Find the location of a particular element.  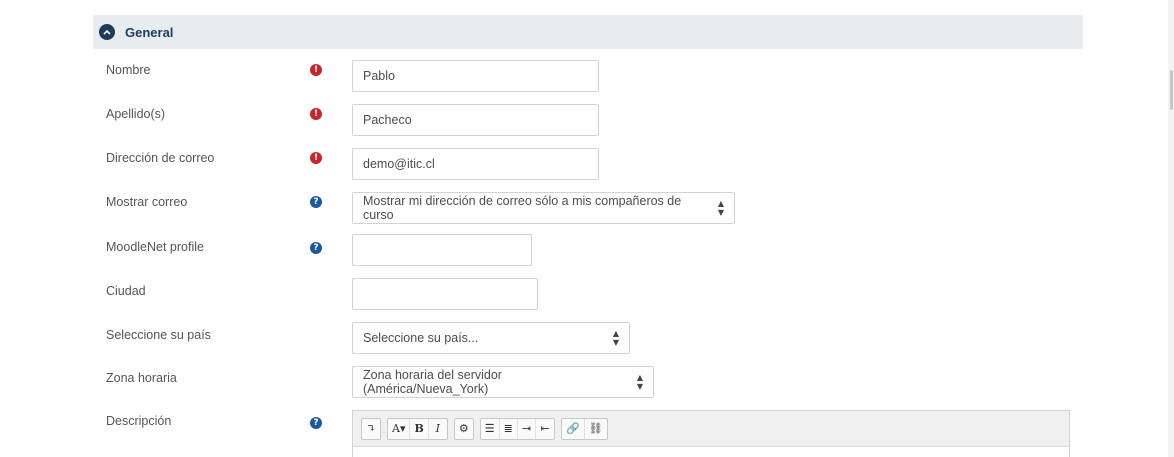

form-row-ciudad: Ciudad is located at coordinates (587, 295).